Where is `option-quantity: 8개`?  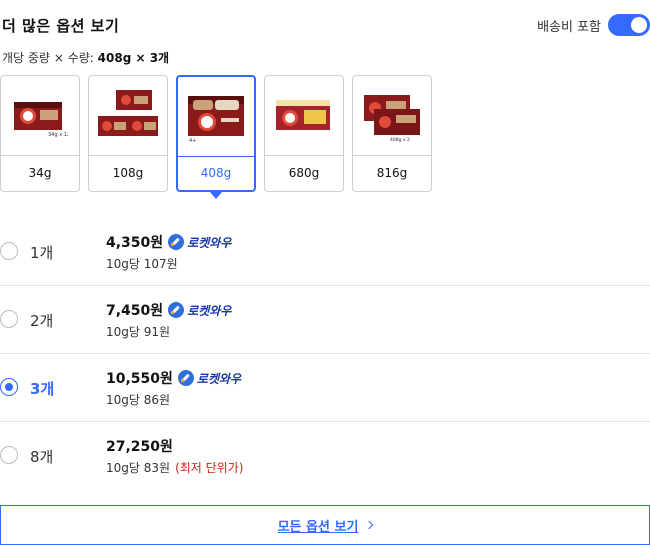 option-quantity: 8개 is located at coordinates (42, 457).